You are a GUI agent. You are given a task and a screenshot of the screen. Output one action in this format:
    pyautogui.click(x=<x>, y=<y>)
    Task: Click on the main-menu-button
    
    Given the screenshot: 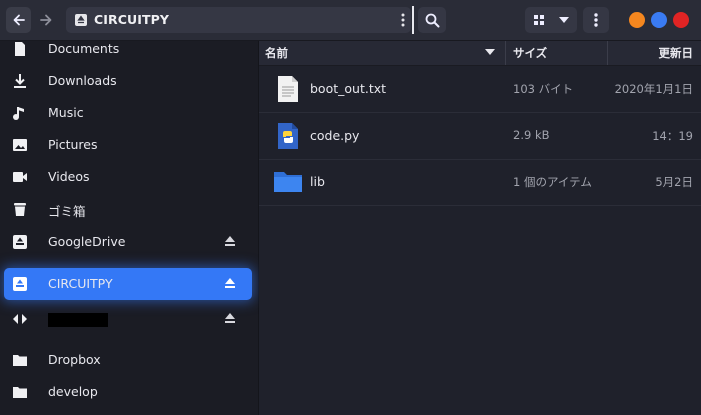 What is the action you would take?
    pyautogui.click(x=596, y=20)
    